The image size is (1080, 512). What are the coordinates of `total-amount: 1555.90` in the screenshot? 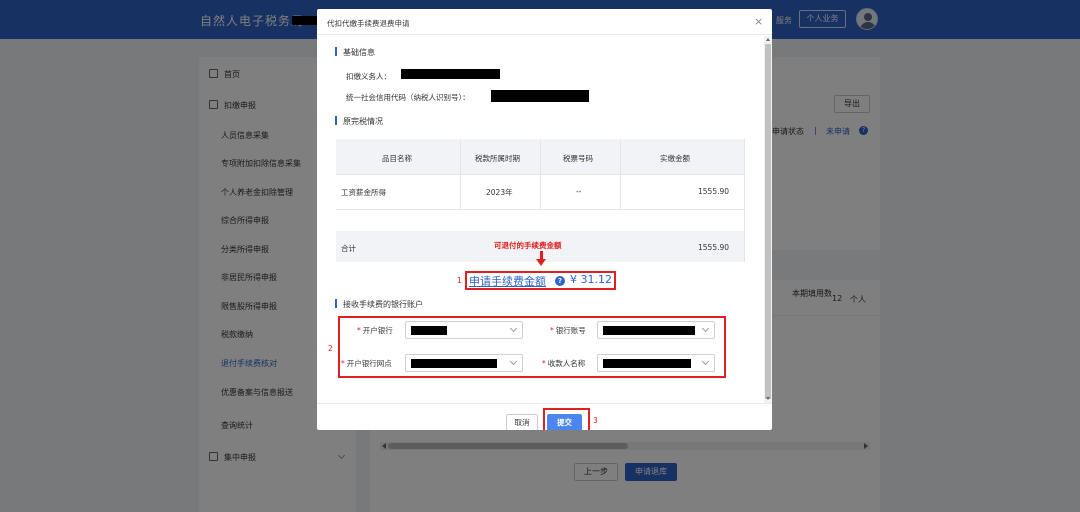 It's located at (714, 247).